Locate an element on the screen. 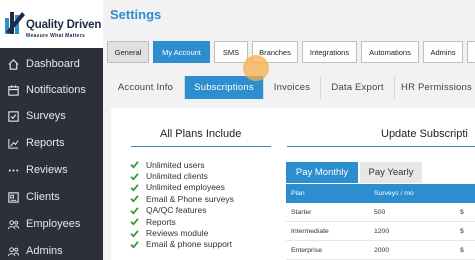  sidebar-item-reviews: Reviews is located at coordinates (51, 170).